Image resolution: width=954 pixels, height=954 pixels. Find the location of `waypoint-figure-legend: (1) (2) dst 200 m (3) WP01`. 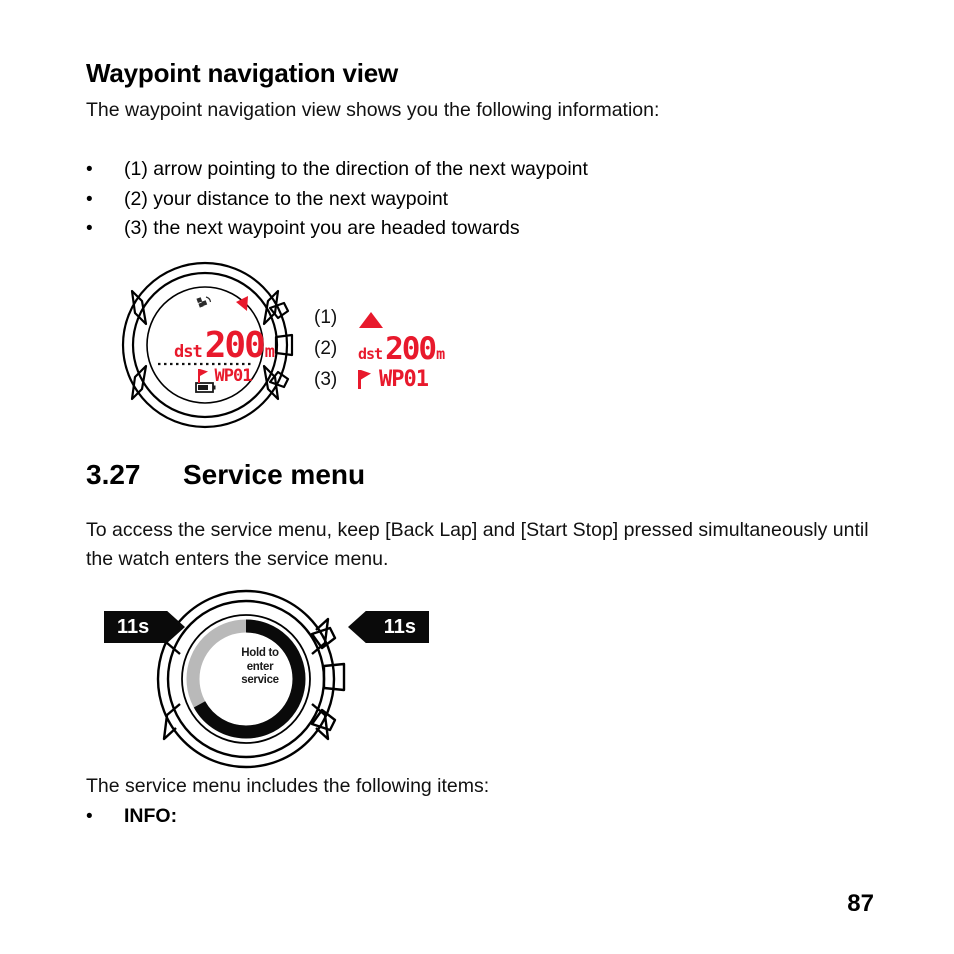

waypoint-figure-legend: (1) (2) dst 200 m (3) WP01 is located at coordinates (414, 348).